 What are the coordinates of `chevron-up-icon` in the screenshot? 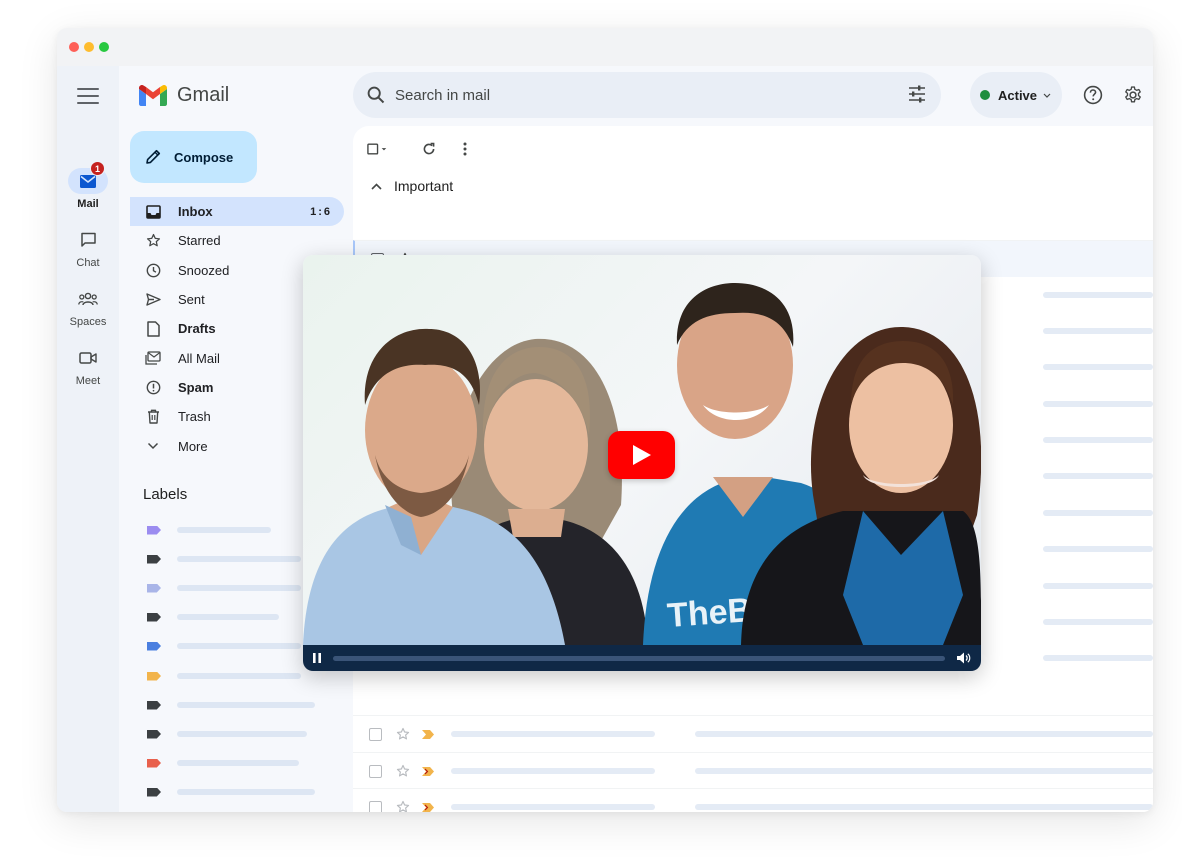 It's located at (376, 186).